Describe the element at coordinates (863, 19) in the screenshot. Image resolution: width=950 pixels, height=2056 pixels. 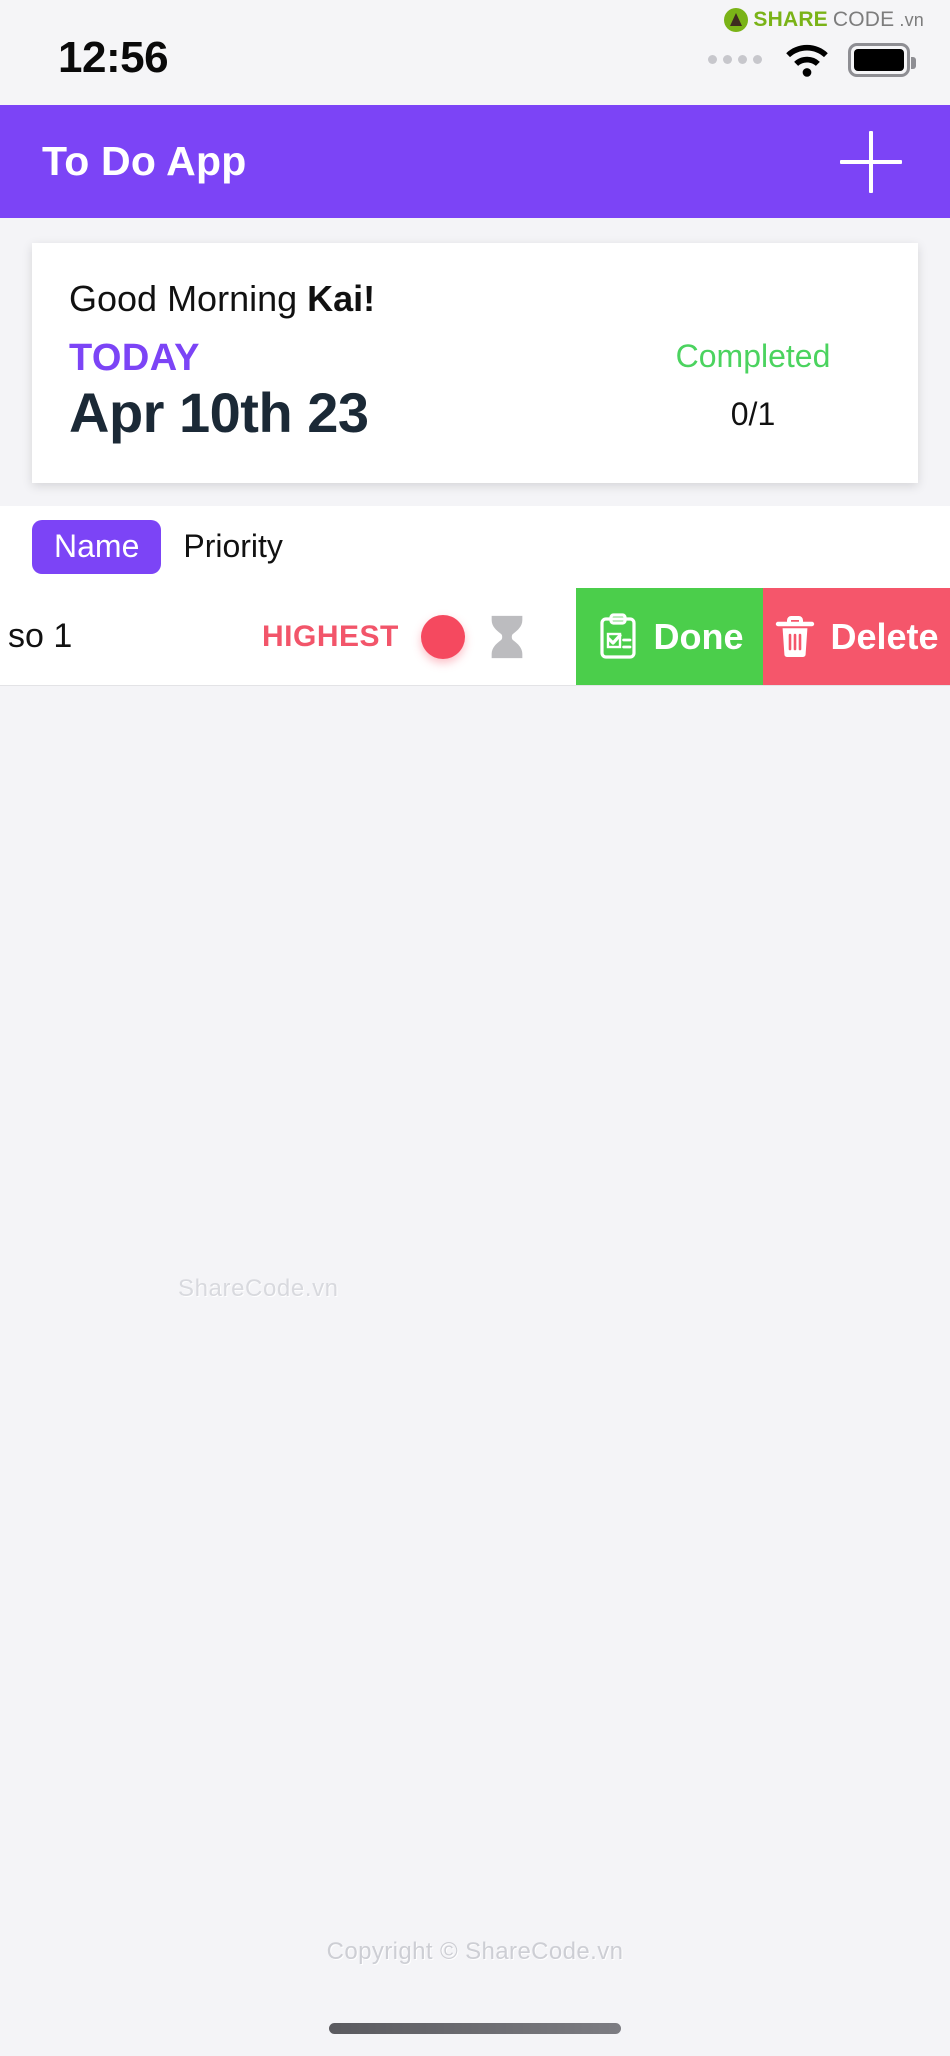
I see `watermark-code: CODE` at that location.